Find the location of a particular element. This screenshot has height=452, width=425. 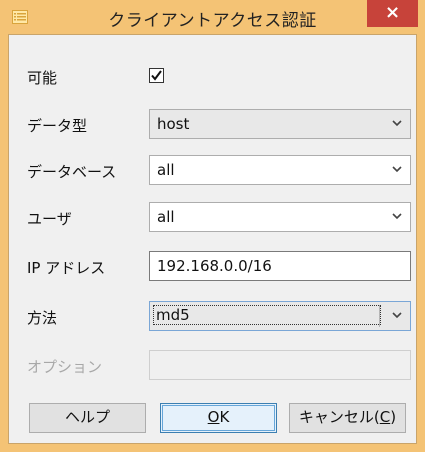

cancel-button-label: キャンセル(C) is located at coordinates (347, 417).